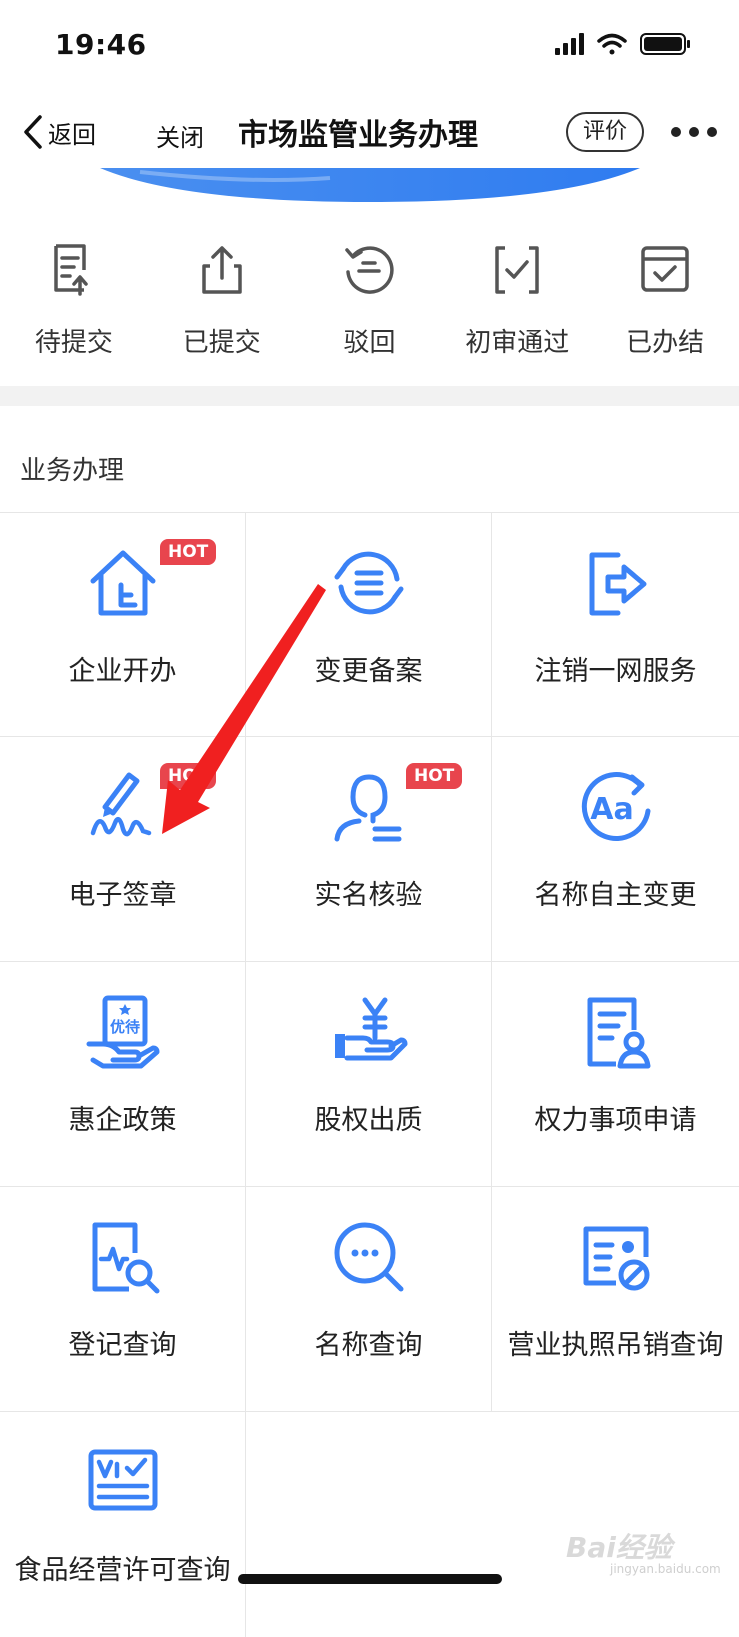 The image size is (739, 1637). What do you see at coordinates (120, 804) in the screenshot?
I see `signature-pen-icon` at bounding box center [120, 804].